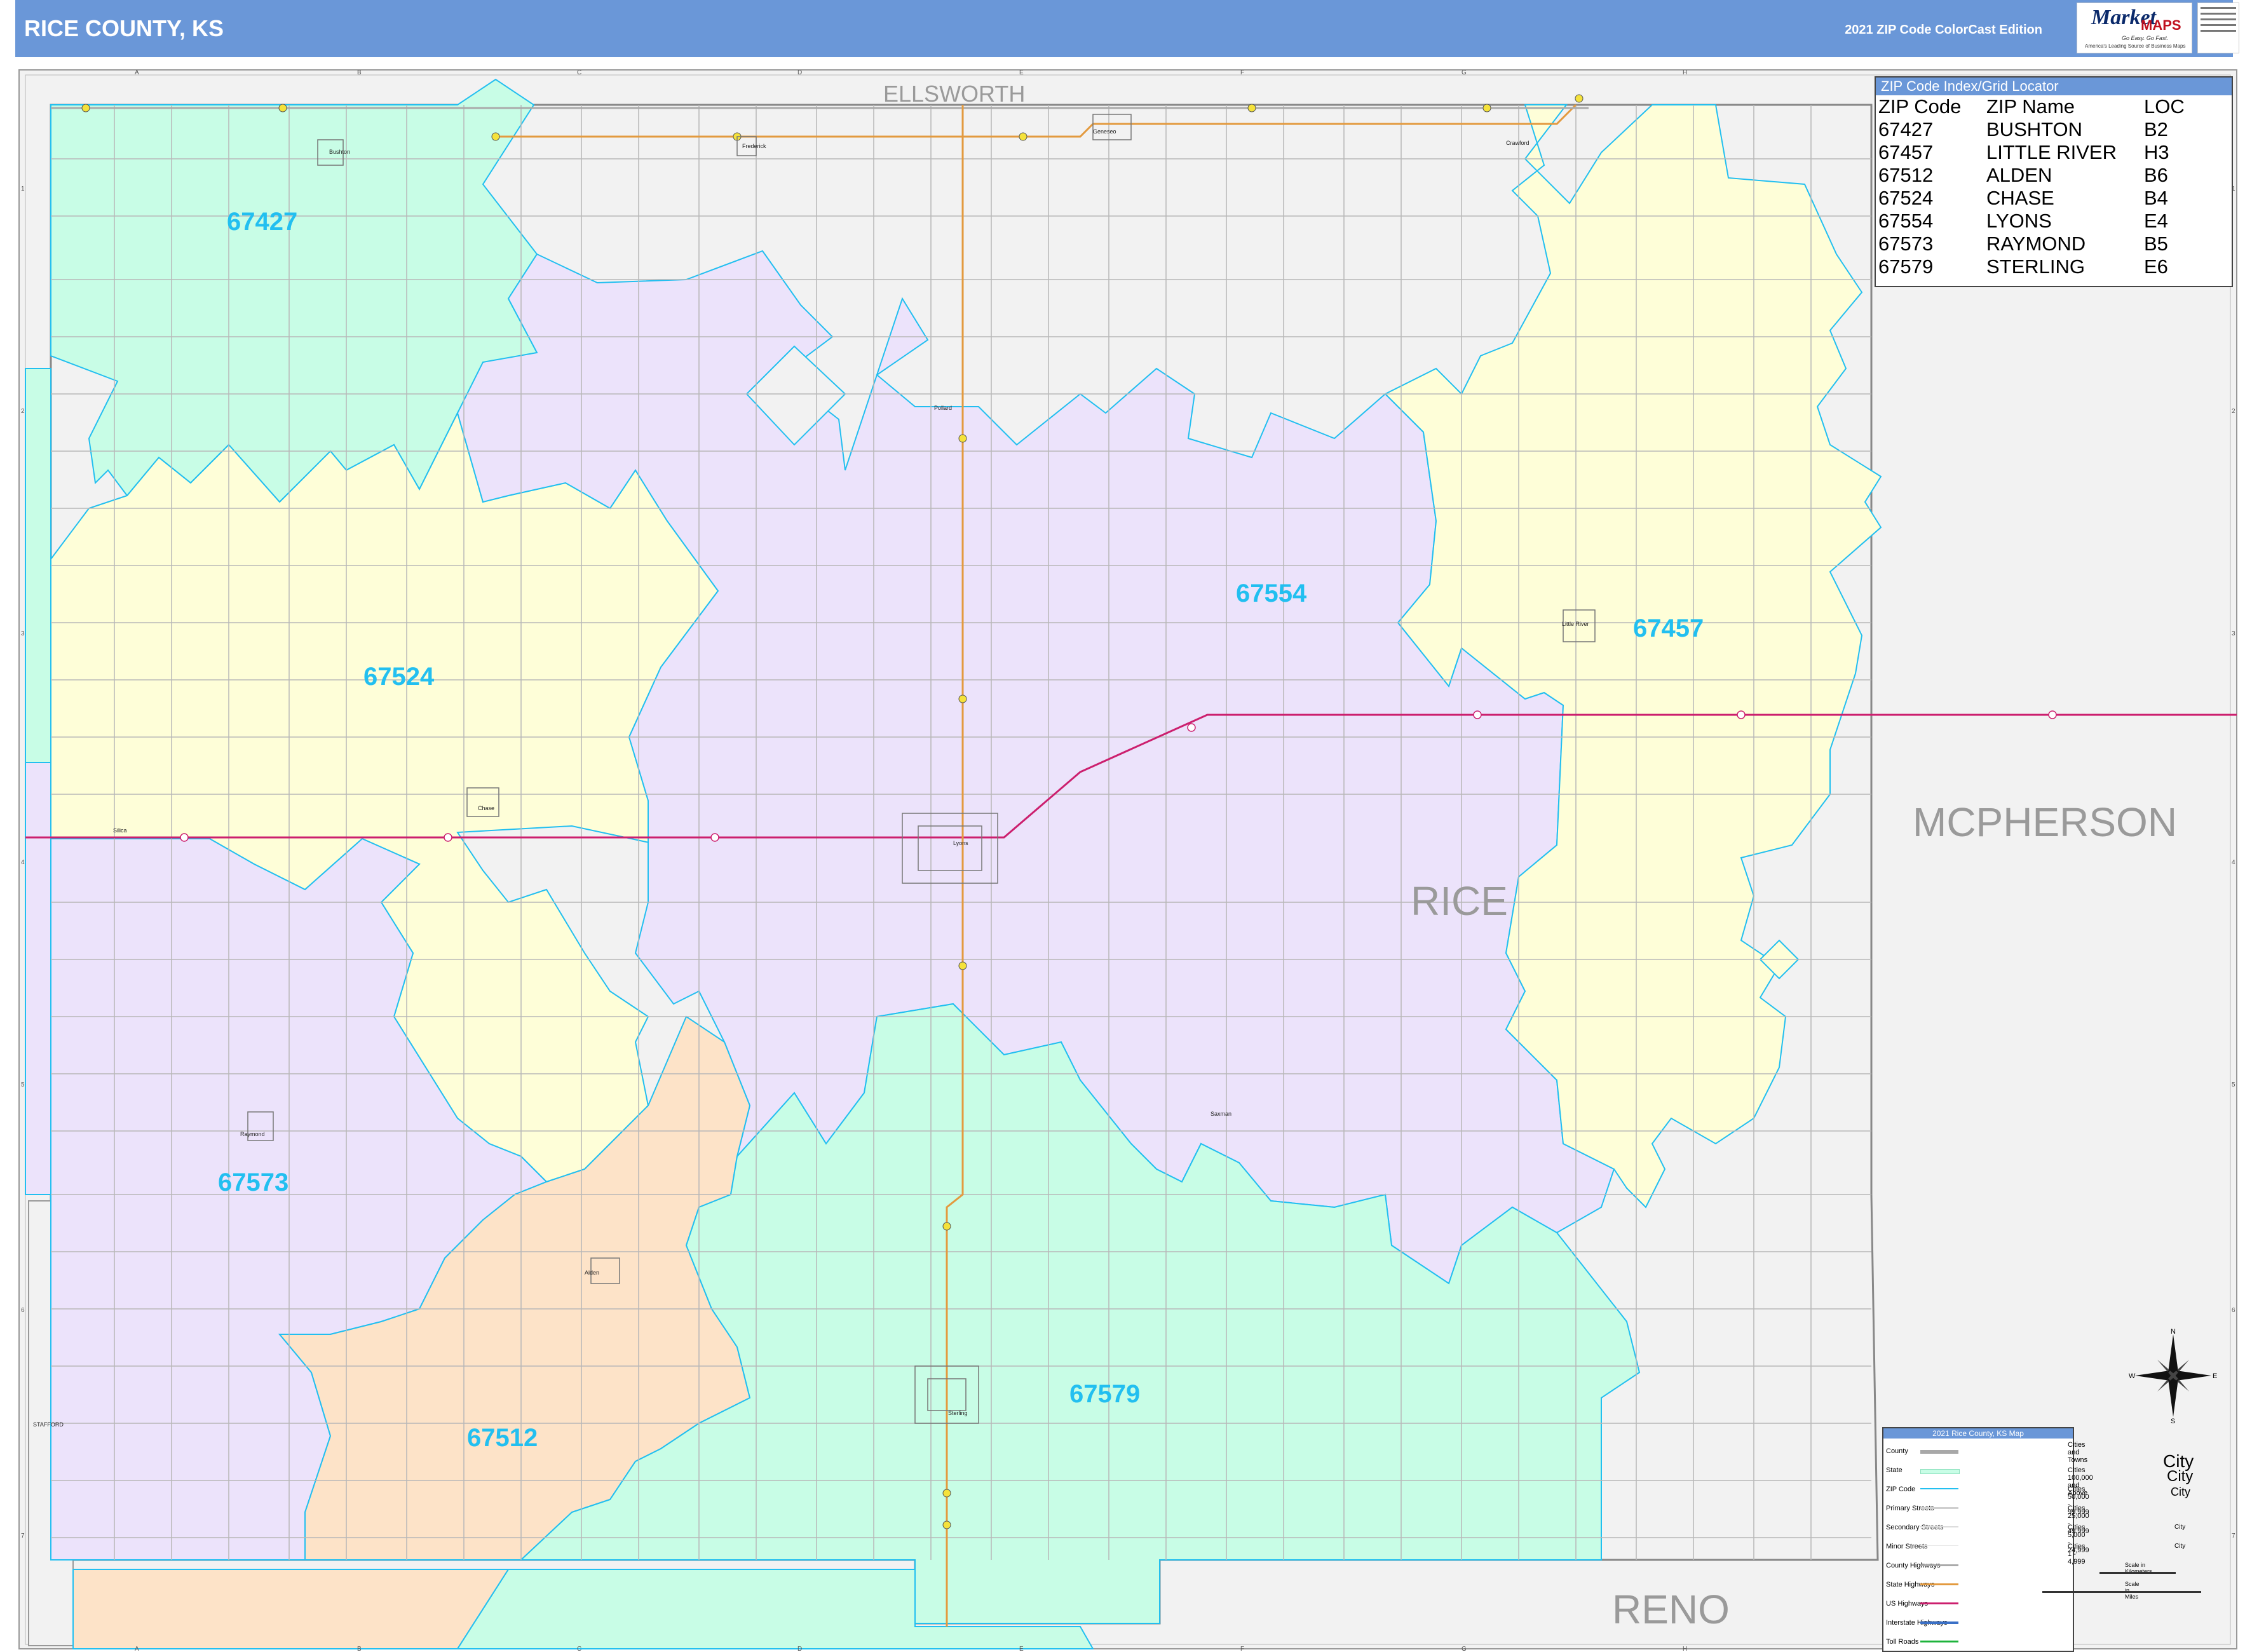 This screenshot has height=1652, width=2245. Describe the element at coordinates (1685, 1649) in the screenshot. I see `grid-col-h-bottom: H` at that location.